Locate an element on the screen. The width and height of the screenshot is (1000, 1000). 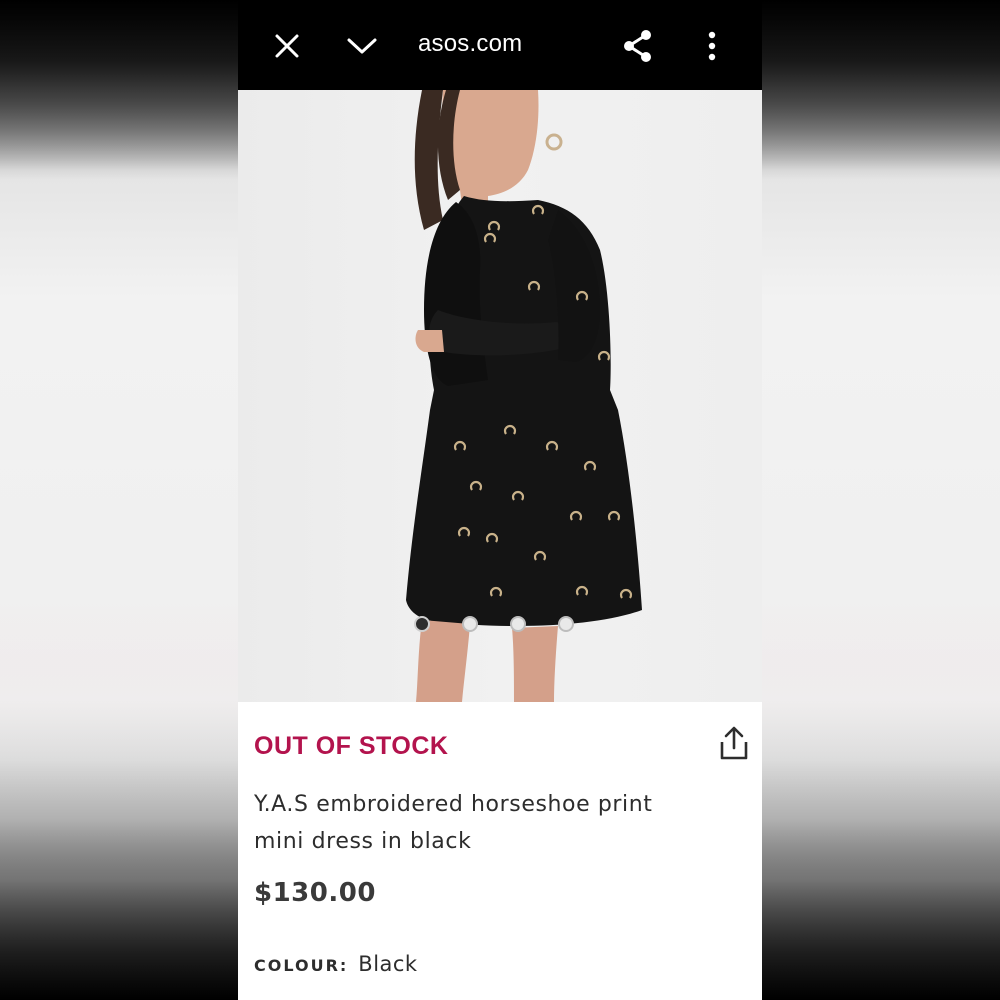
colour-label: COLOUR: is located at coordinates (301, 965).